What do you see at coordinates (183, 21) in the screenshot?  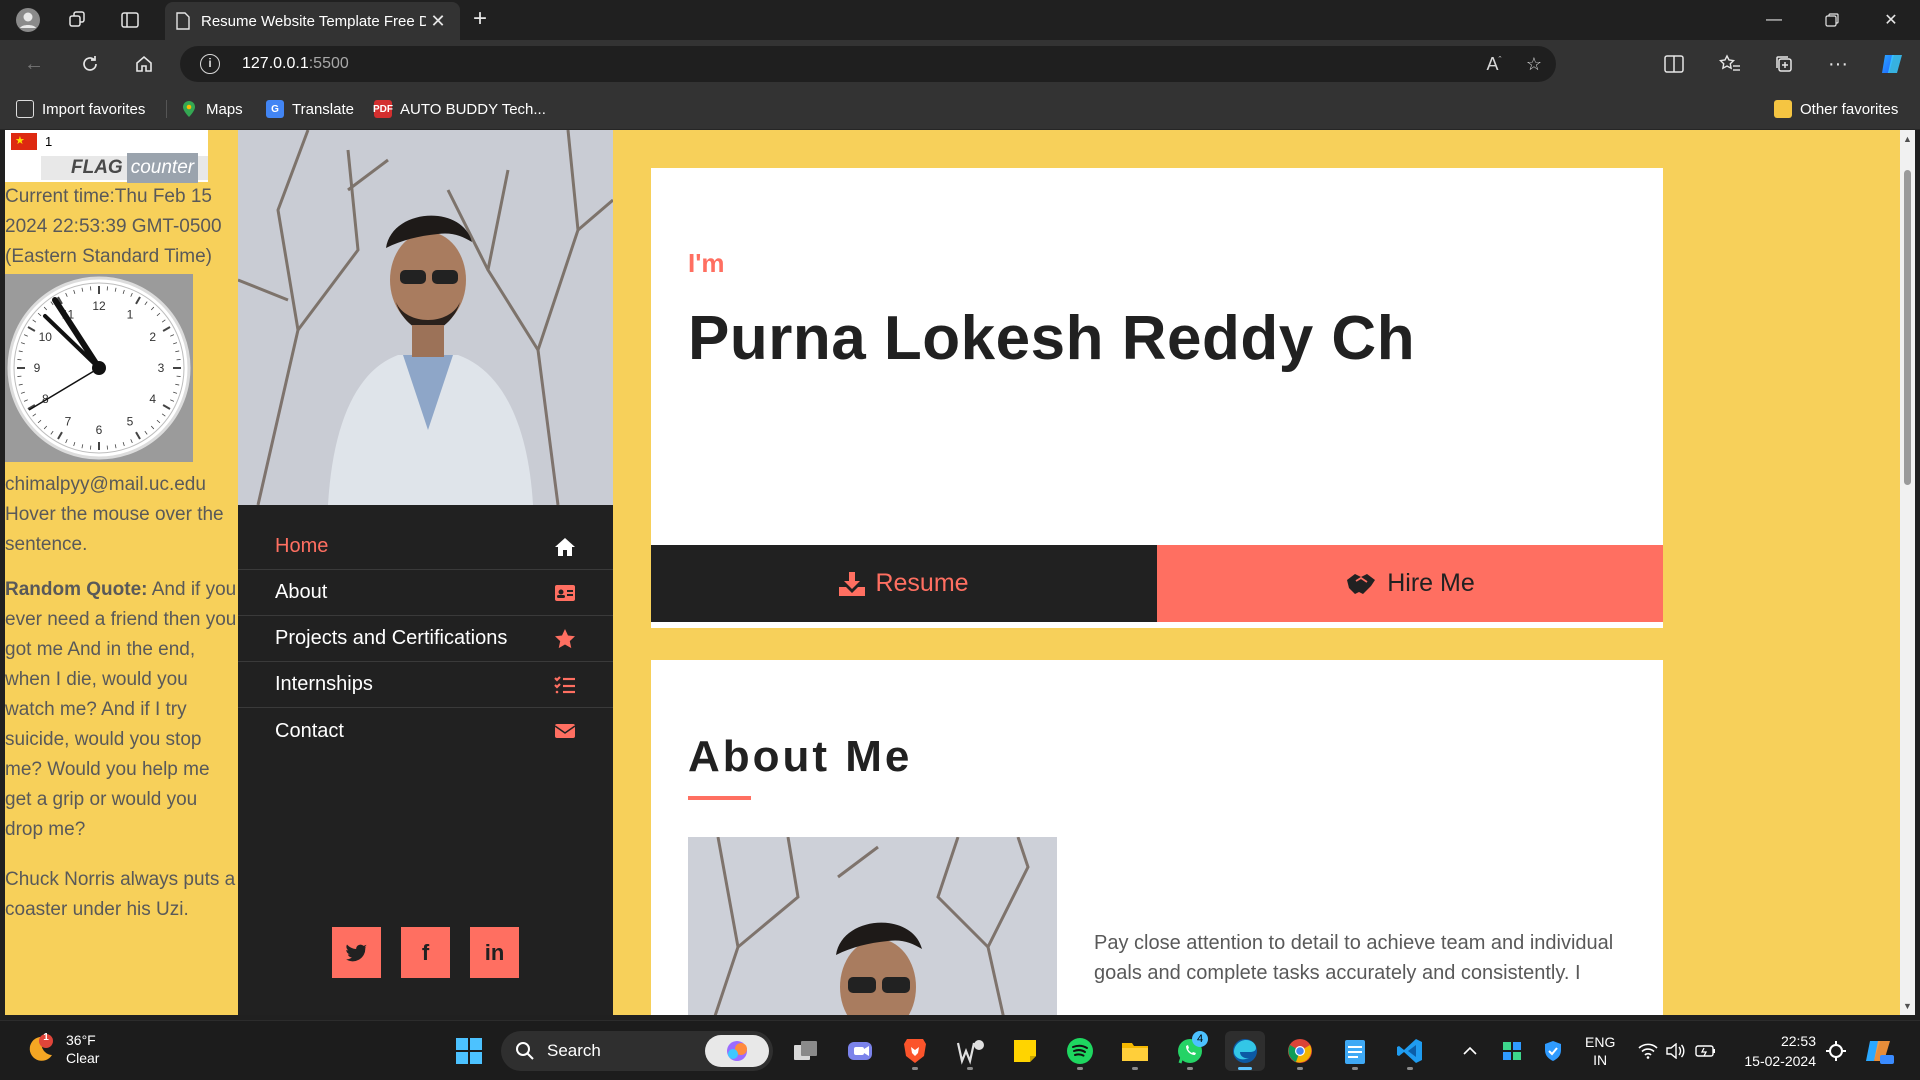 I see `page-icon` at bounding box center [183, 21].